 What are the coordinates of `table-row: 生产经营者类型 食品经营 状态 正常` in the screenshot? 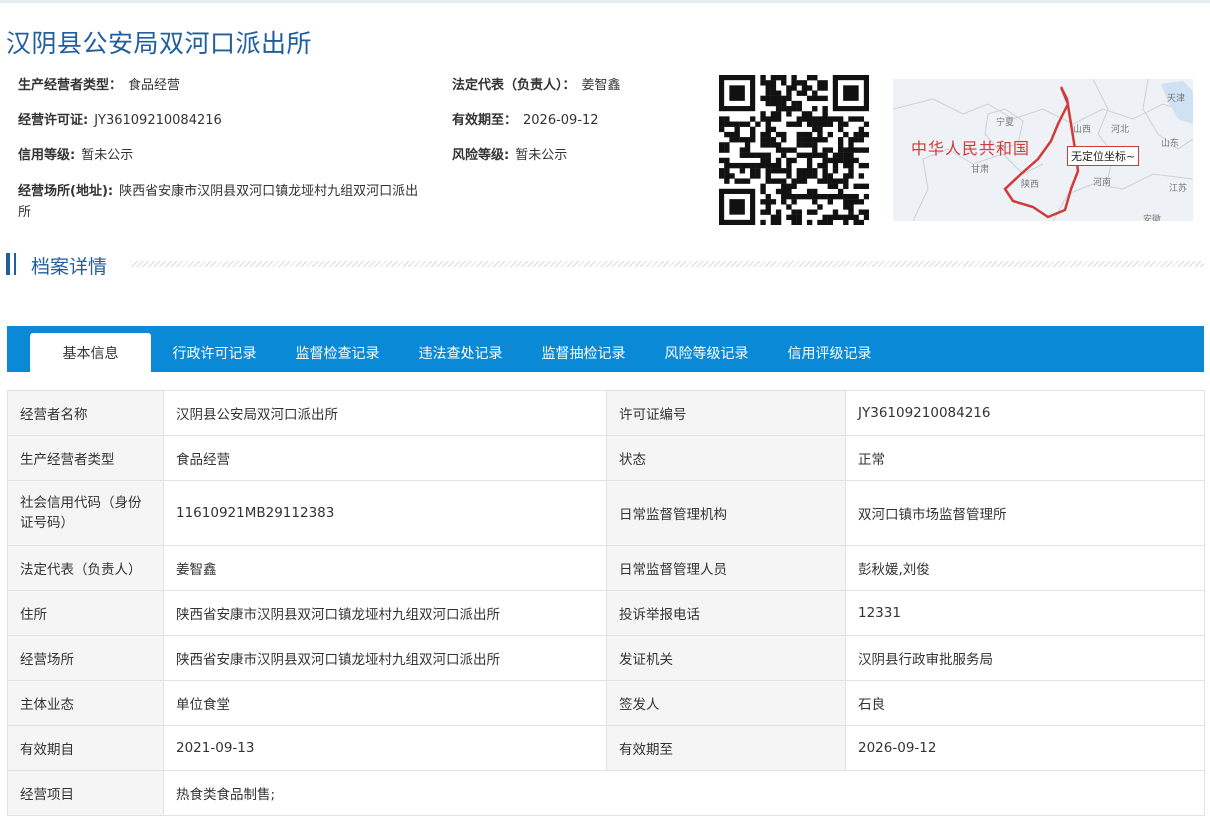 It's located at (606, 458).